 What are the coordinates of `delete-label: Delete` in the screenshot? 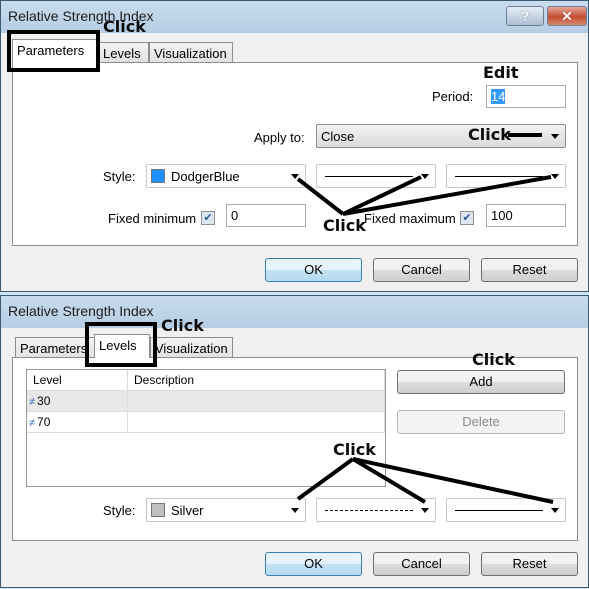 It's located at (481, 421).